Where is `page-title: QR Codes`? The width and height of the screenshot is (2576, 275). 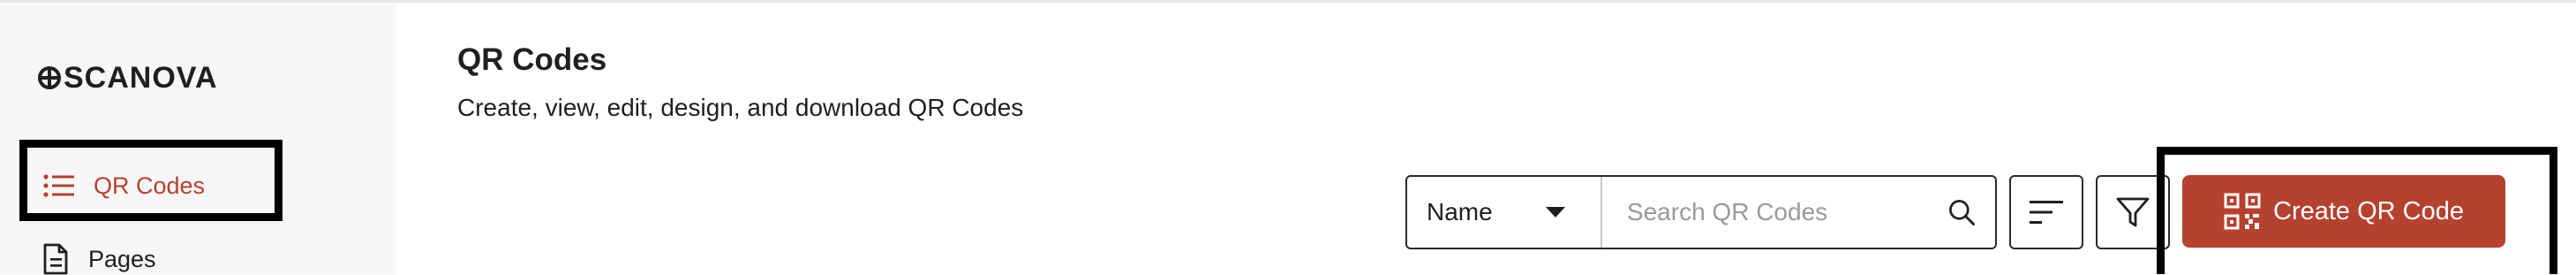
page-title: QR Codes is located at coordinates (532, 59).